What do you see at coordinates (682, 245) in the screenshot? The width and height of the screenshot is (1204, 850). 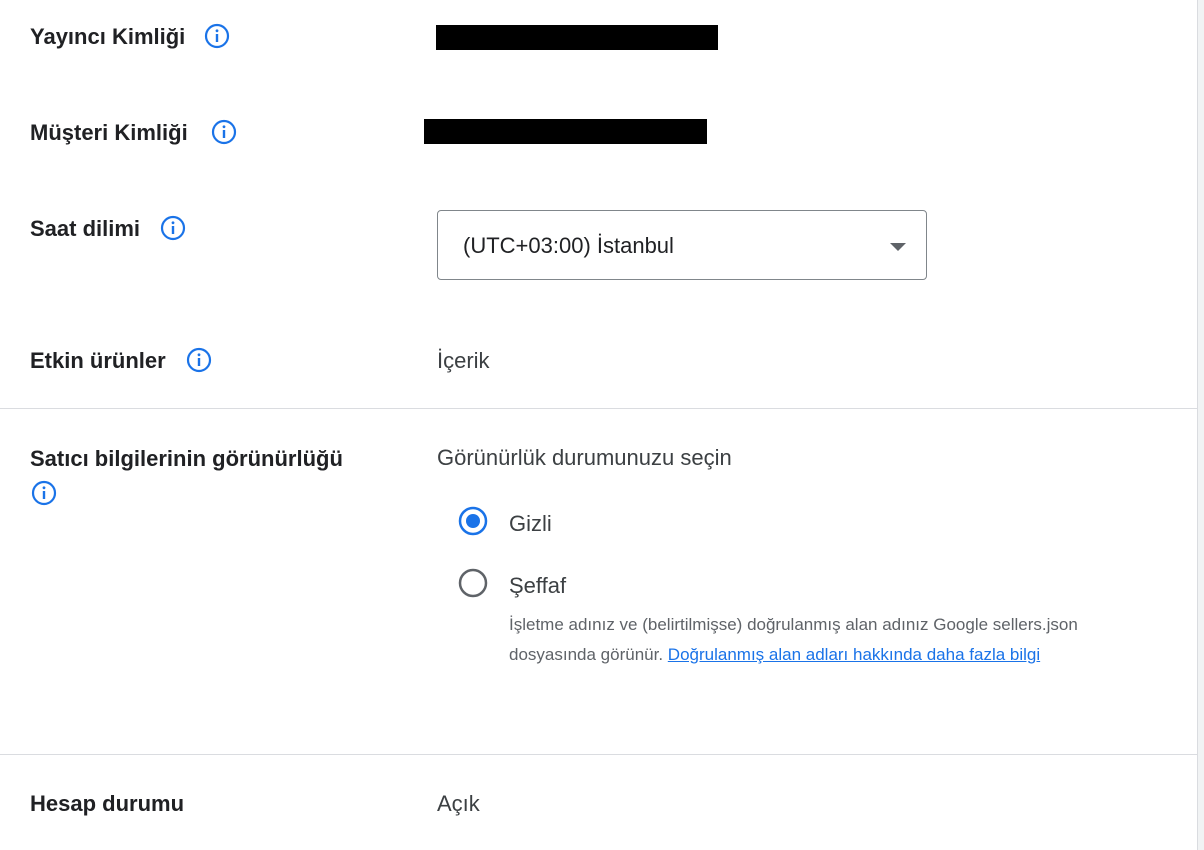 I see `time-zone-select: (UTC+03:00) İstanbul` at bounding box center [682, 245].